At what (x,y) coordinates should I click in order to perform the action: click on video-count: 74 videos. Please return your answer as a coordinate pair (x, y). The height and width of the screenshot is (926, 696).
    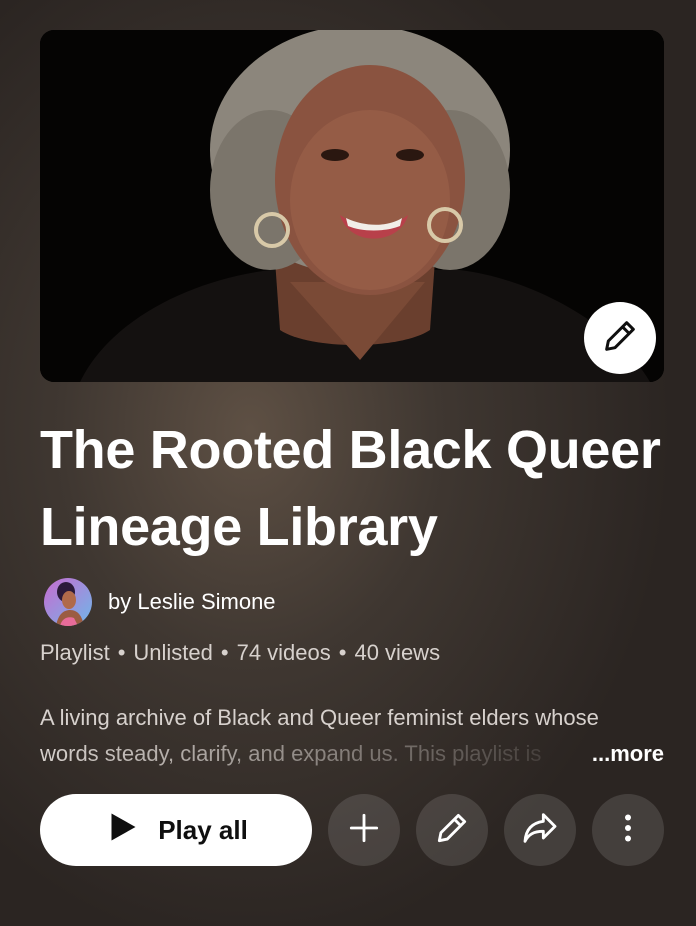
    Looking at the image, I should click on (283, 652).